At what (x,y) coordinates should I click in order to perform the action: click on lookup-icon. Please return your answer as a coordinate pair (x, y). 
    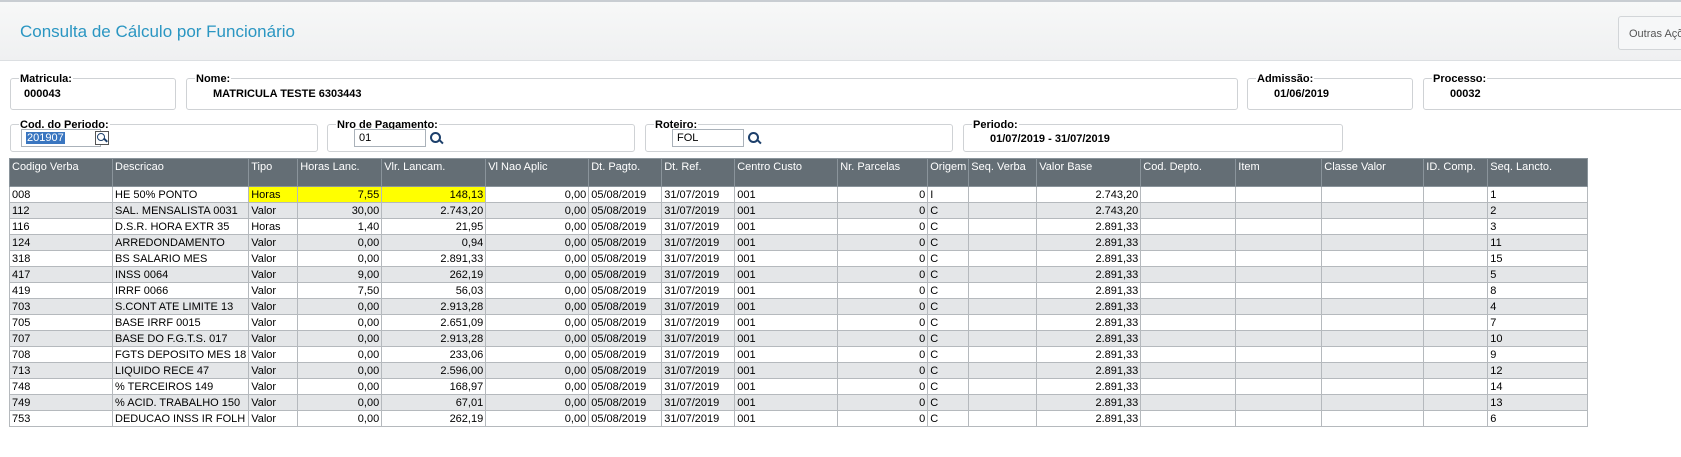
    Looking at the image, I should click on (102, 138).